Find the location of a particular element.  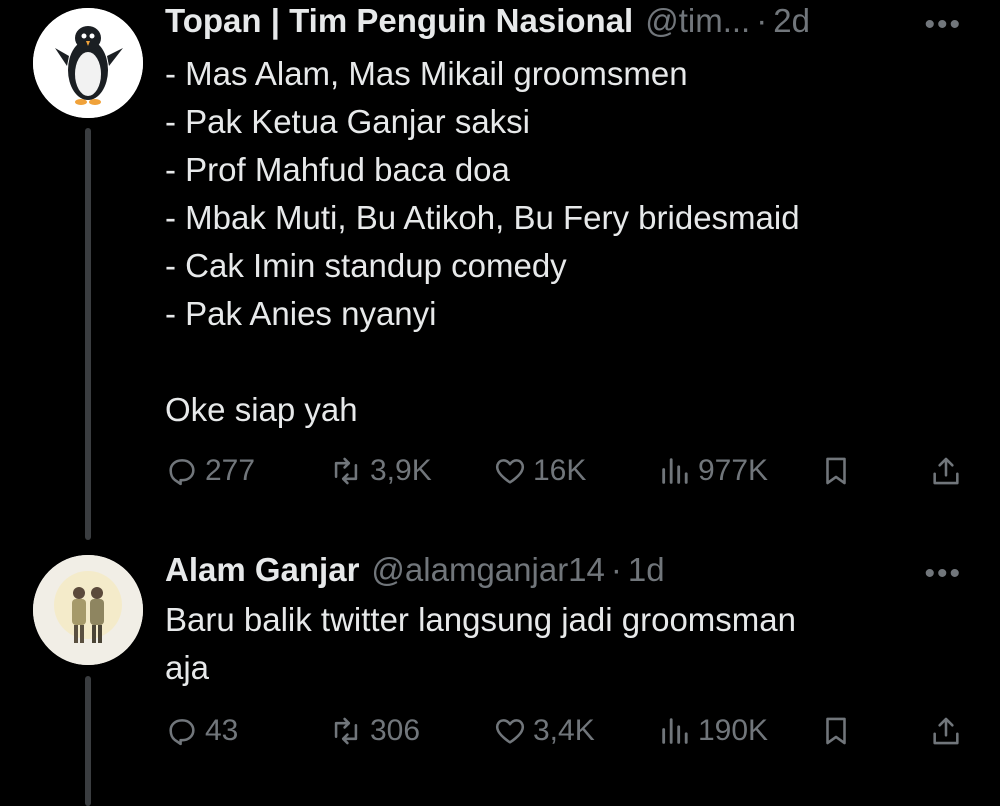

tweet-text-line: - Pak Anies nyanyi is located at coordinates (301, 313).